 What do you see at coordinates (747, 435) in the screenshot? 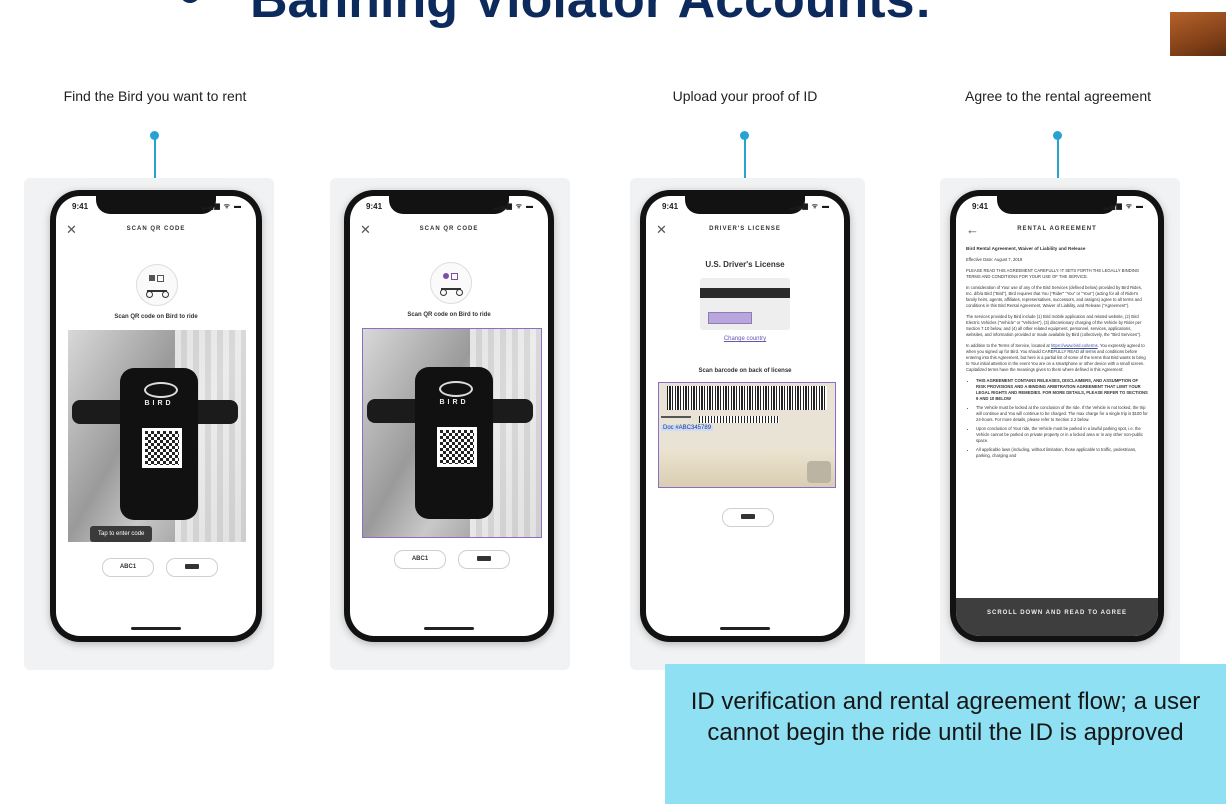
I see `barcode-viewfinder: Doc #ABC345789` at bounding box center [747, 435].